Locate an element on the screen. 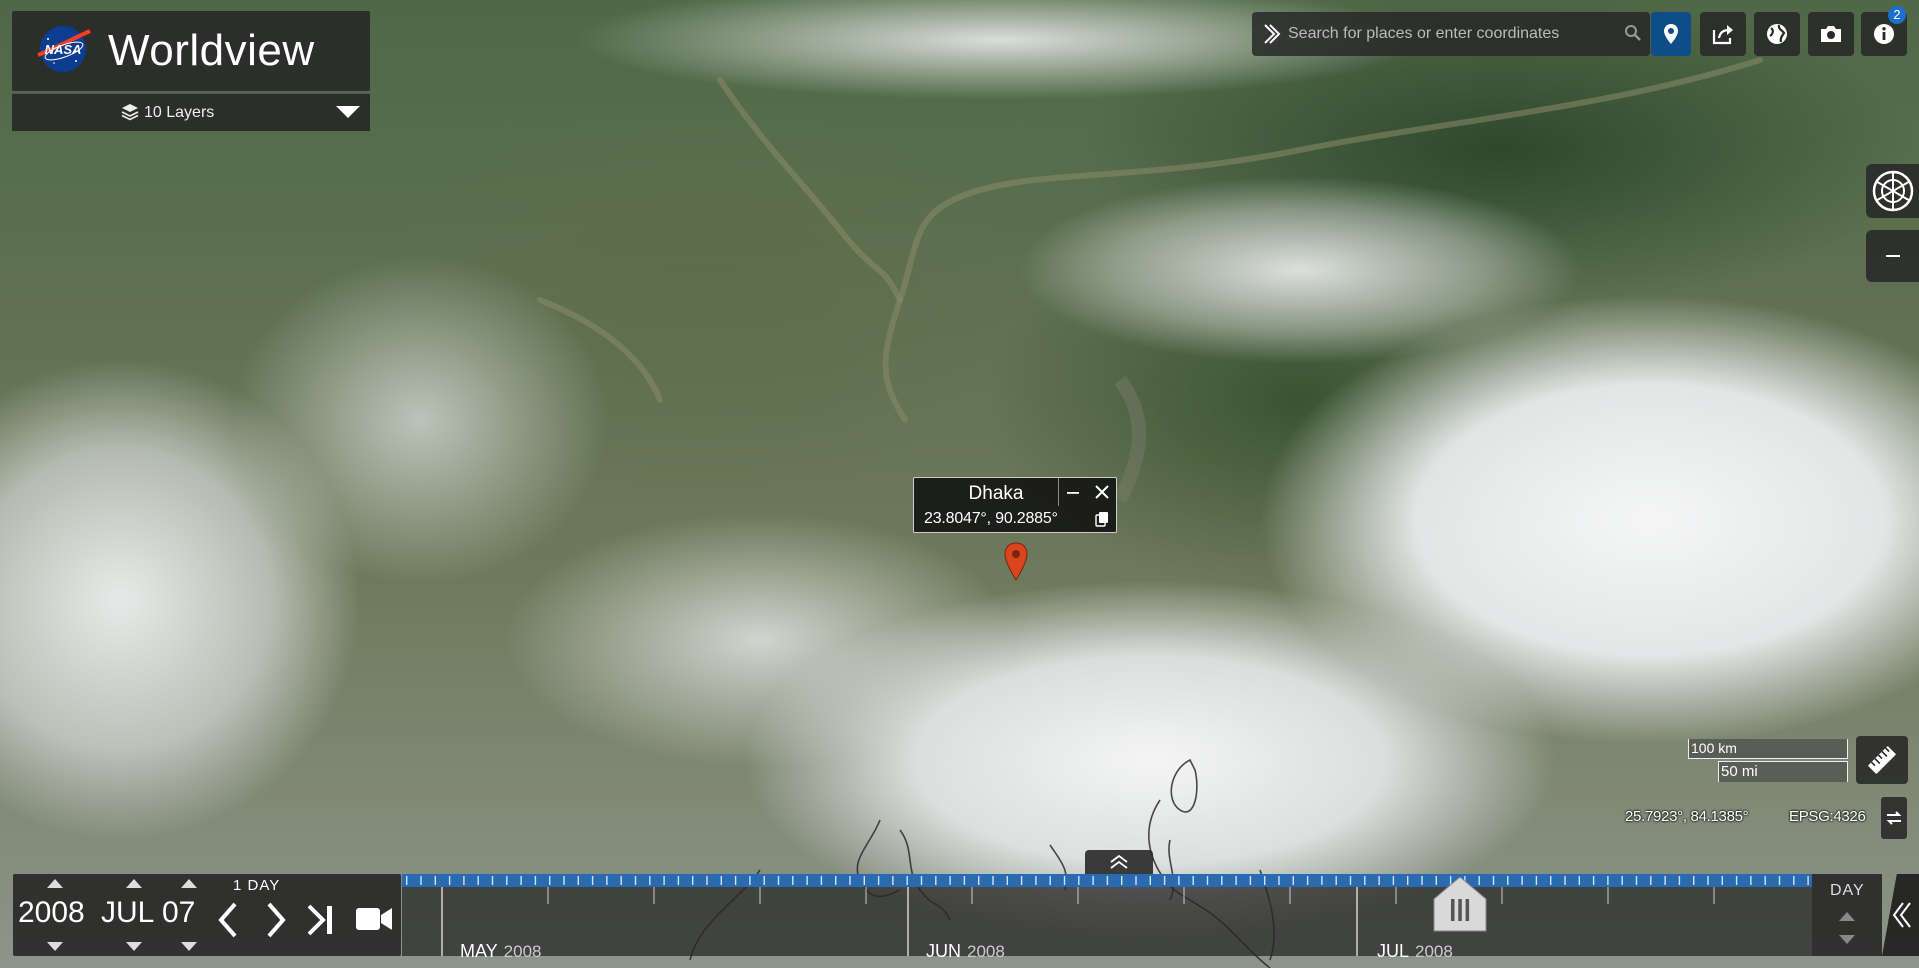 The image size is (1919, 968). snapshot-button is located at coordinates (1831, 34).